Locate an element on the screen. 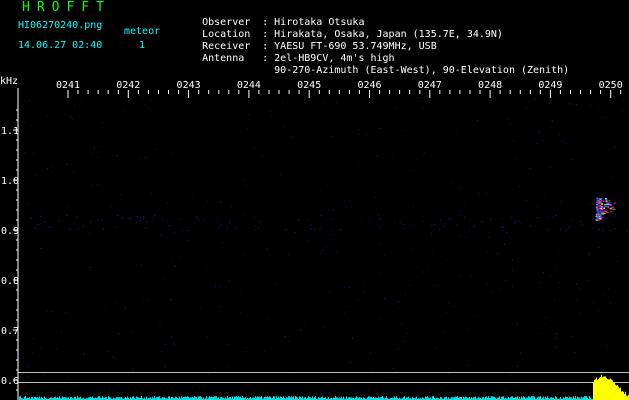  x-tick-label: 0241 is located at coordinates (68, 85).